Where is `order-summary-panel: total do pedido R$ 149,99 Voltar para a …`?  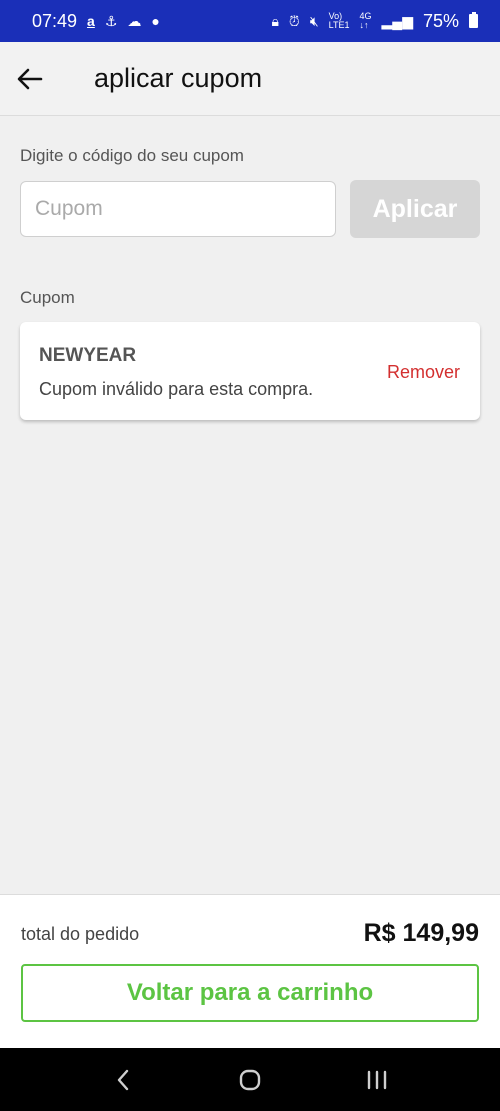
order-summary-panel: total do pedido R$ 149,99 Voltar para a … is located at coordinates (250, 971).